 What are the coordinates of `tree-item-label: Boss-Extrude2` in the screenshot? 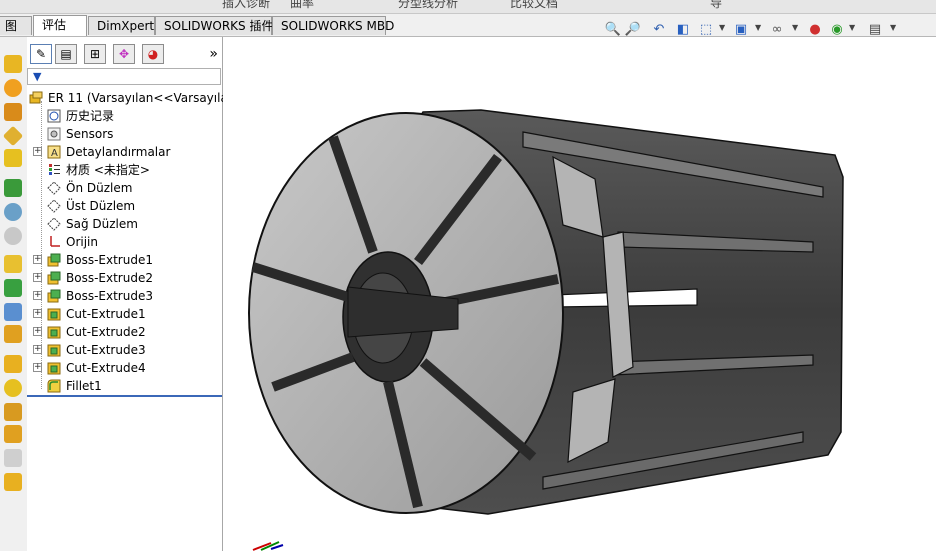 It's located at (109, 278).